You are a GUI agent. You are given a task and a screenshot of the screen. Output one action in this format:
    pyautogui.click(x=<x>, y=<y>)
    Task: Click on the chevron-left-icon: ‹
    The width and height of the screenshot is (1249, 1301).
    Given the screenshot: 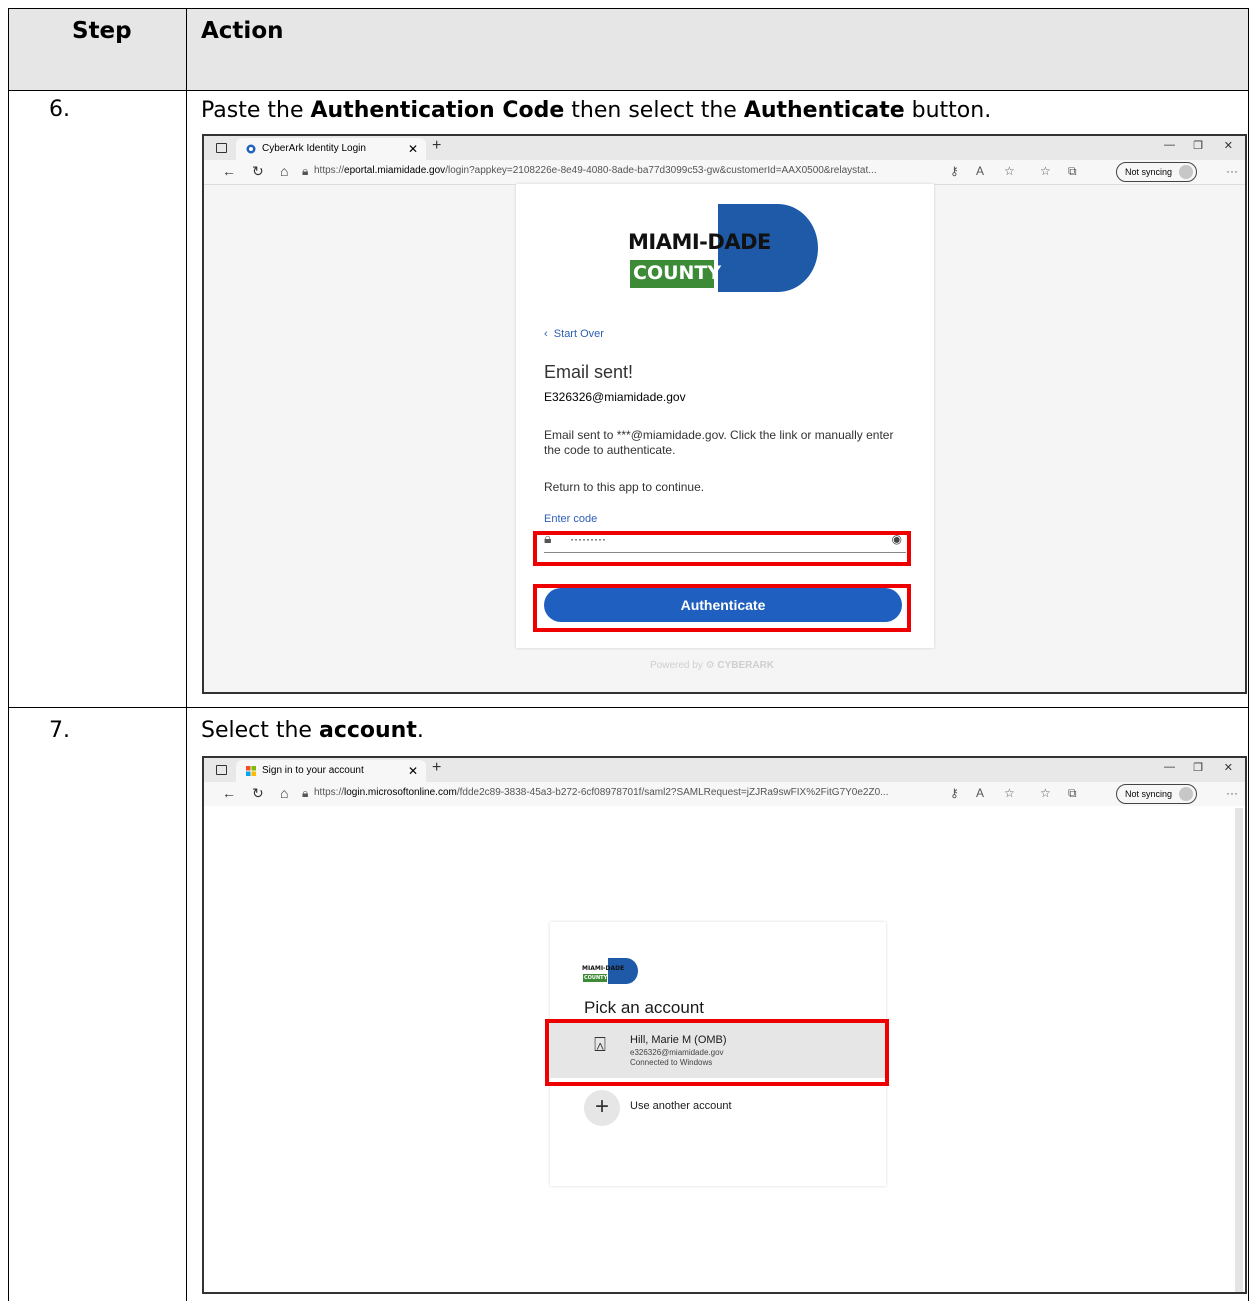 What is the action you would take?
    pyautogui.click(x=546, y=334)
    